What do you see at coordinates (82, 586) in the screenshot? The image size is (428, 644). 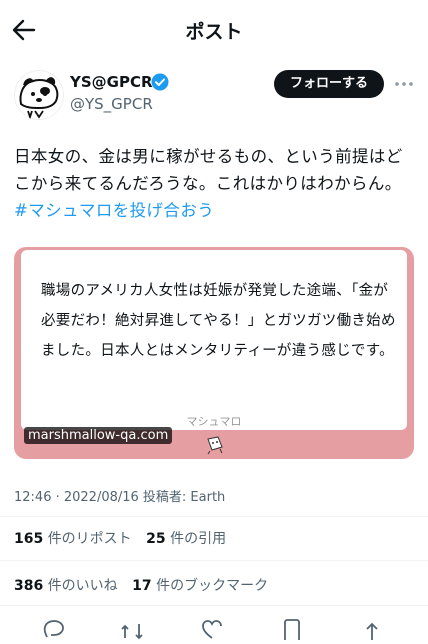 I see `likes-label: 件のいいね` at bounding box center [82, 586].